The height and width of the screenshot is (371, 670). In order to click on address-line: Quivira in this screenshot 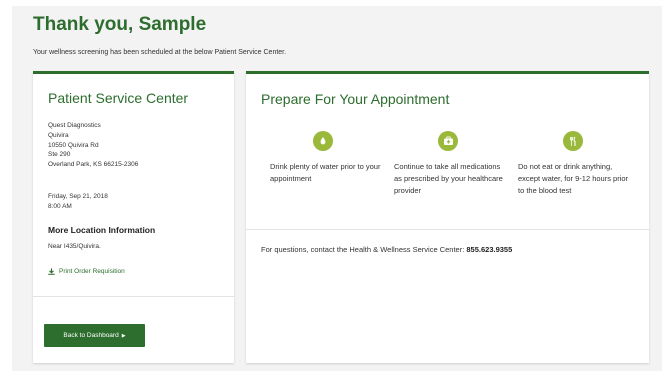, I will do `click(58, 135)`.